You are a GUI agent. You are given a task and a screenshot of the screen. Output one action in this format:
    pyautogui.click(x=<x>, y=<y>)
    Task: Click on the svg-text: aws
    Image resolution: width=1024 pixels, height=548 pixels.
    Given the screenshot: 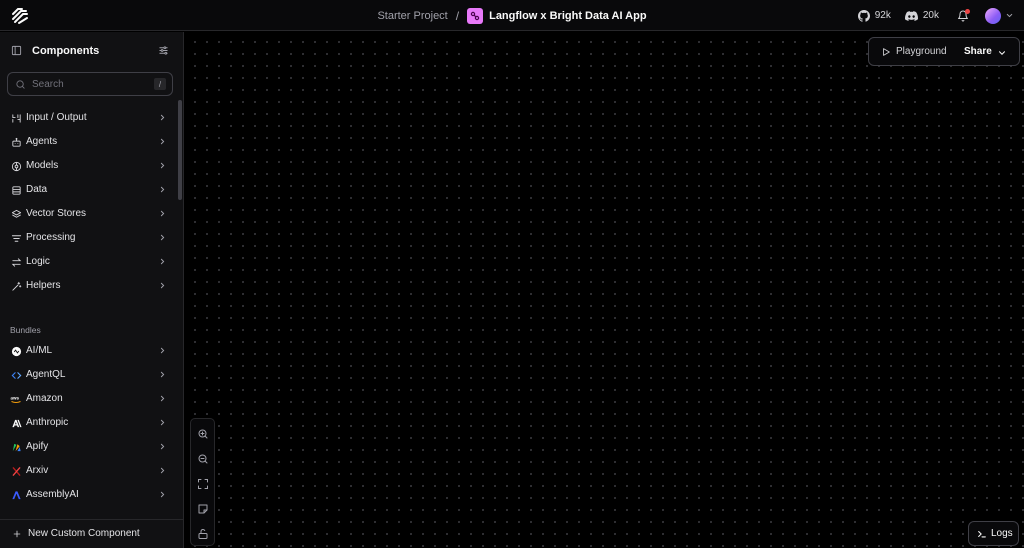 What is the action you would take?
    pyautogui.click(x=15, y=397)
    